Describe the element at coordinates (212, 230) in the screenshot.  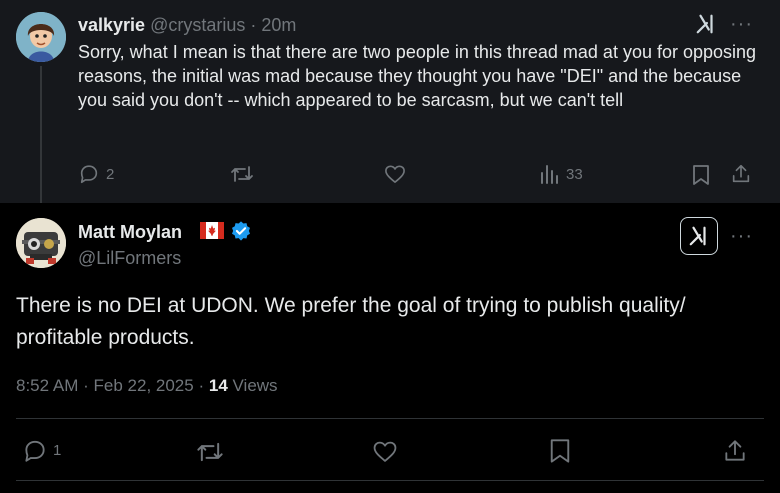
I see `canada-flag-icon` at that location.